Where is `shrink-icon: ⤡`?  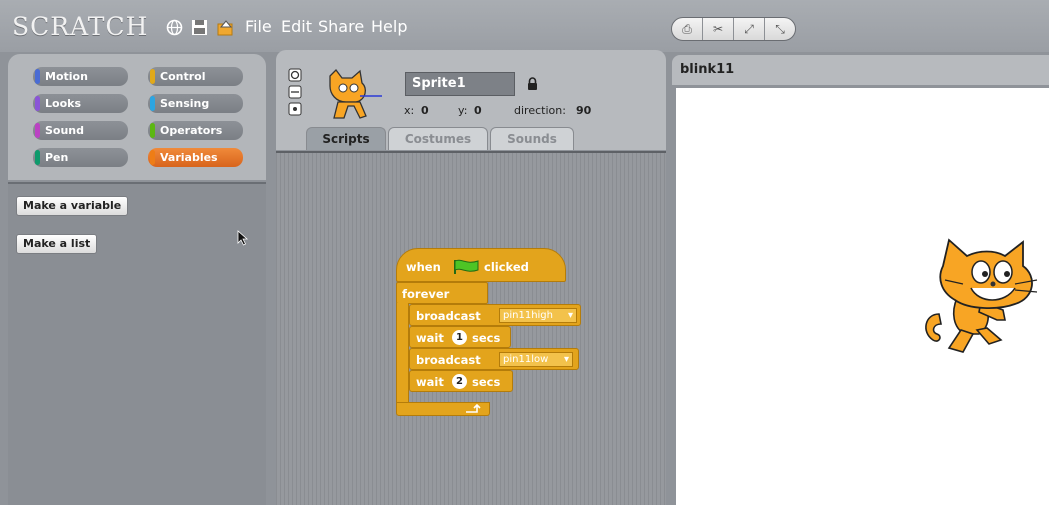 shrink-icon: ⤡ is located at coordinates (780, 29).